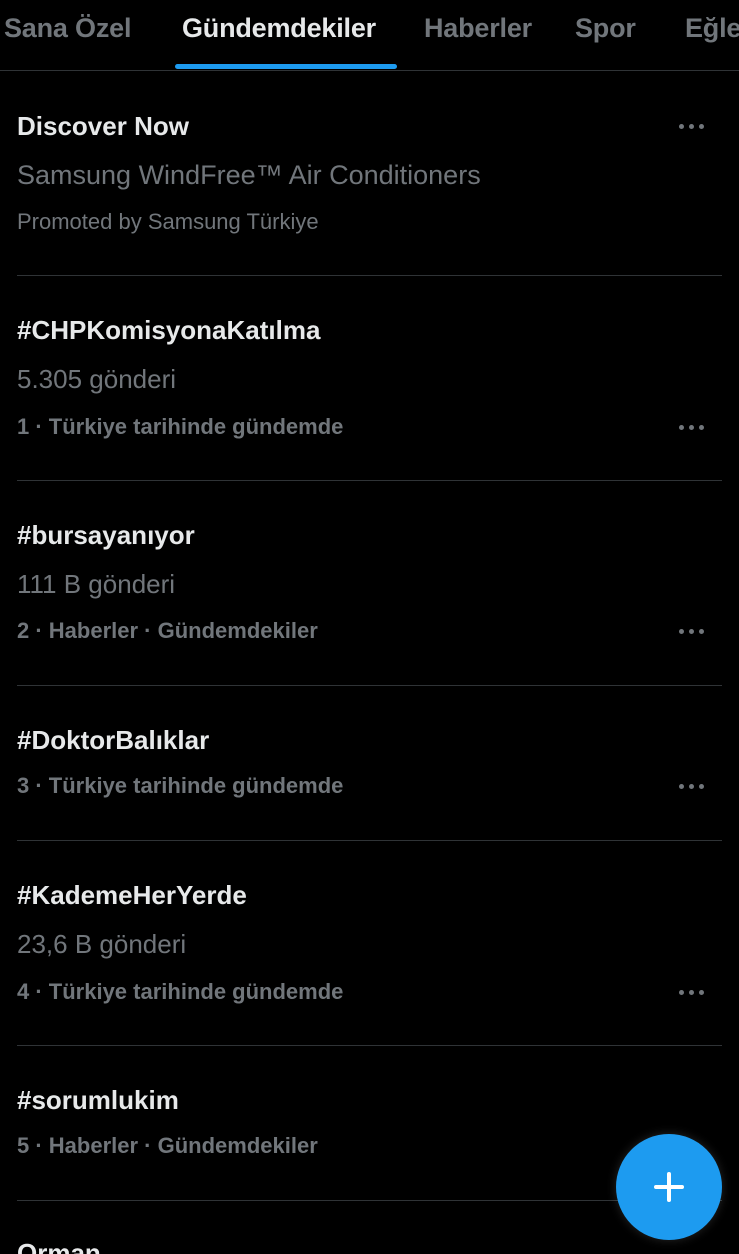 The image size is (739, 1254). What do you see at coordinates (132, 895) in the screenshot?
I see `trend-name: #KademeHerYerde` at bounding box center [132, 895].